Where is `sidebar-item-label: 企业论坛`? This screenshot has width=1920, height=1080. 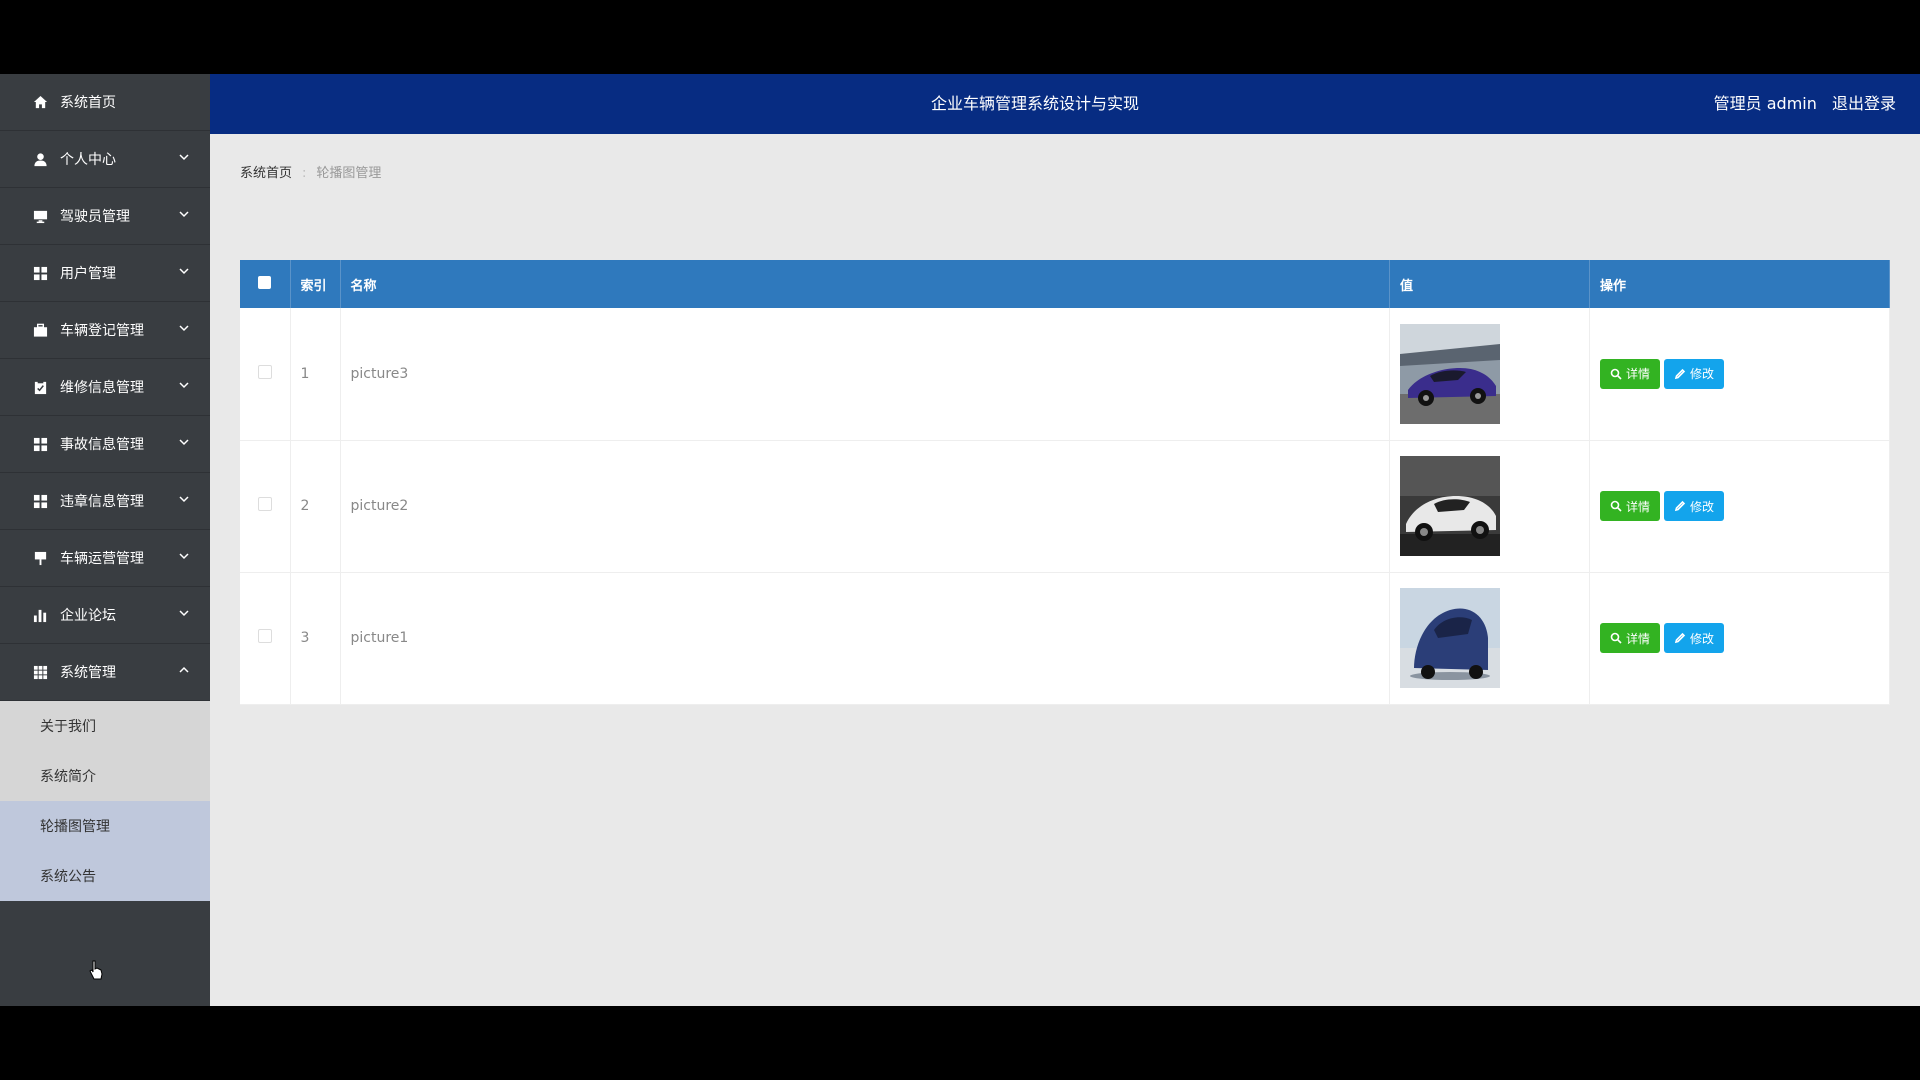
sidebar-item-label: 企业论坛 is located at coordinates (88, 616).